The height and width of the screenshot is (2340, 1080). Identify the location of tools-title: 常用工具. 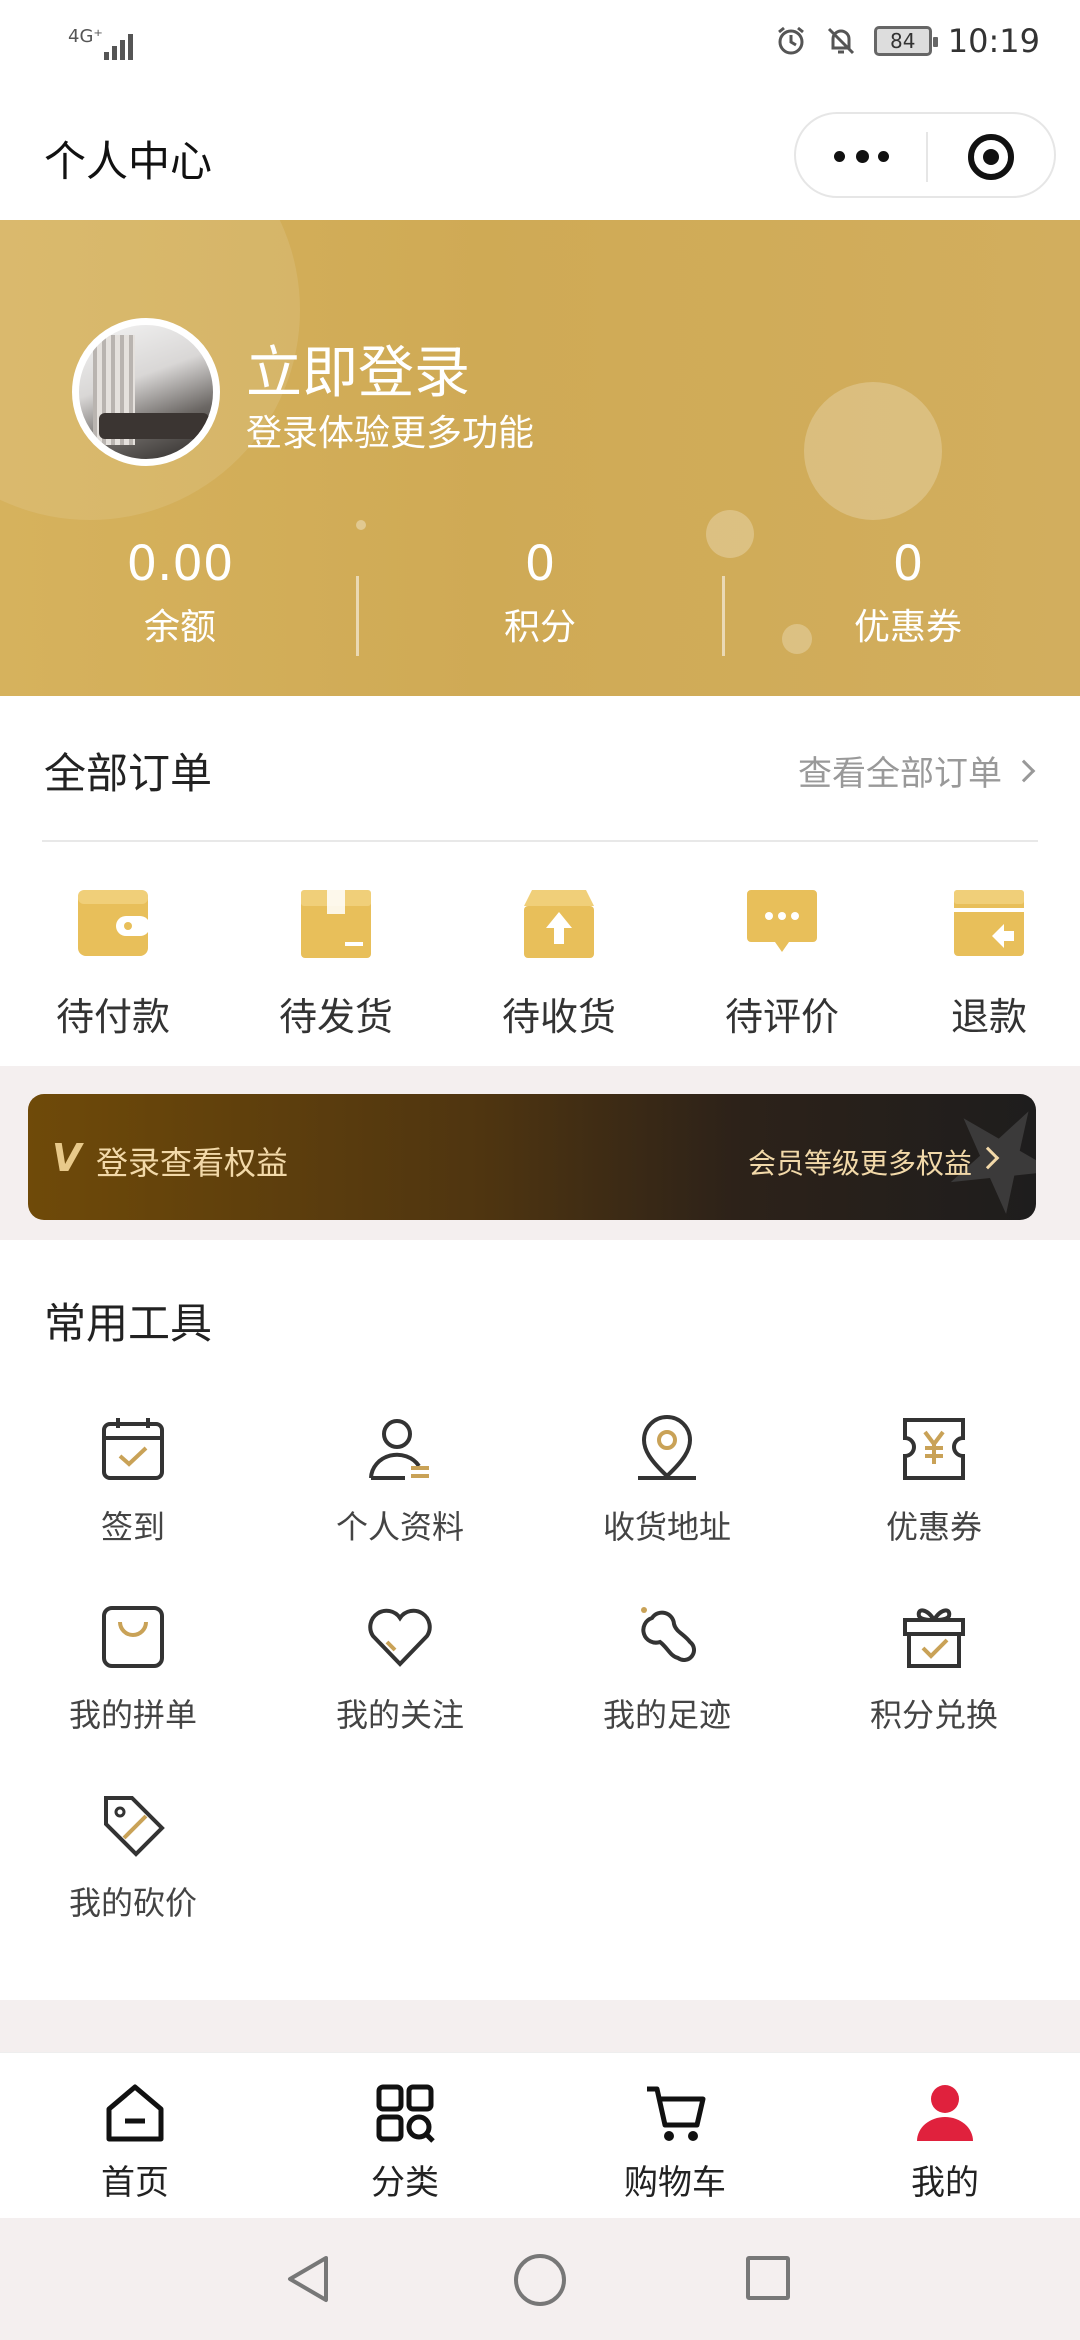
(128, 1323).